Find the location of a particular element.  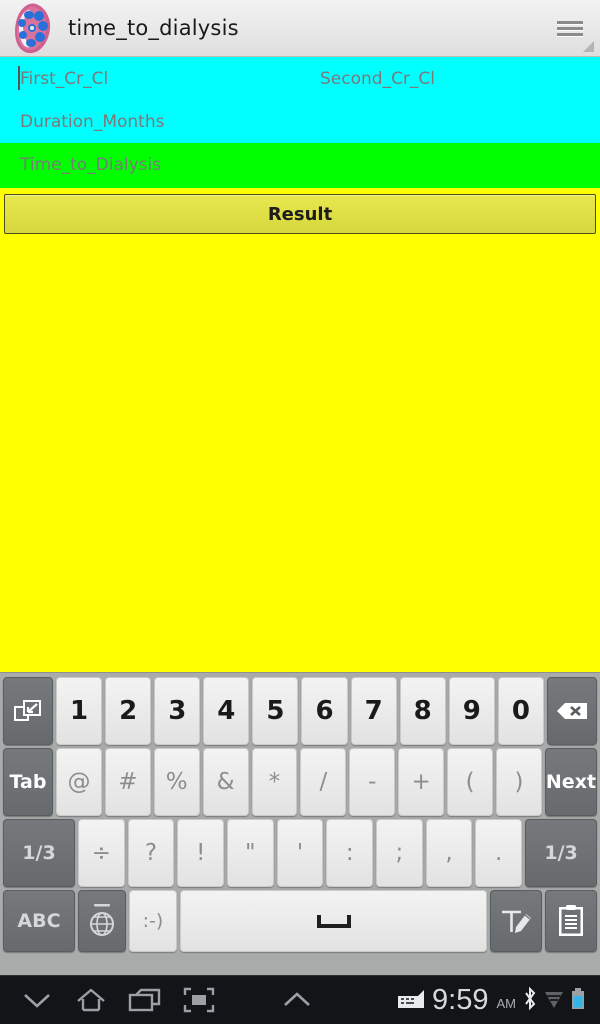

key-plus: + is located at coordinates (421, 782).